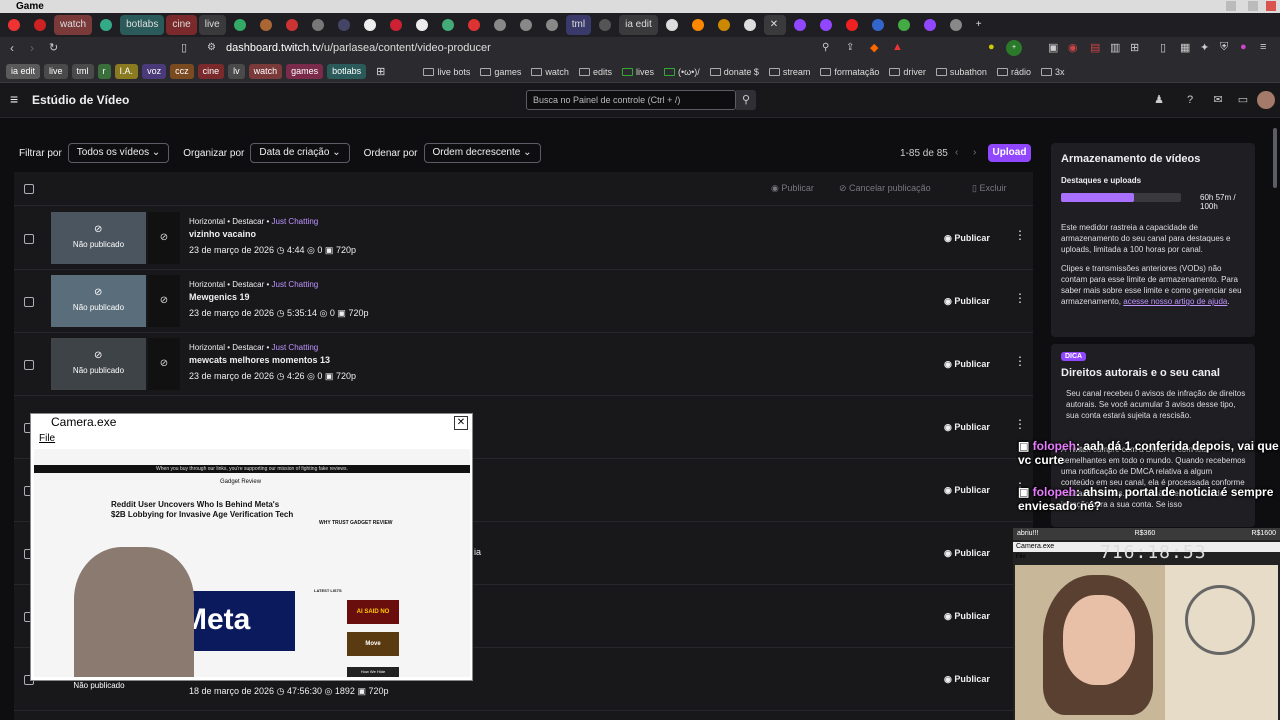  I want to click on new-tab-icon: +, so click(981, 25).